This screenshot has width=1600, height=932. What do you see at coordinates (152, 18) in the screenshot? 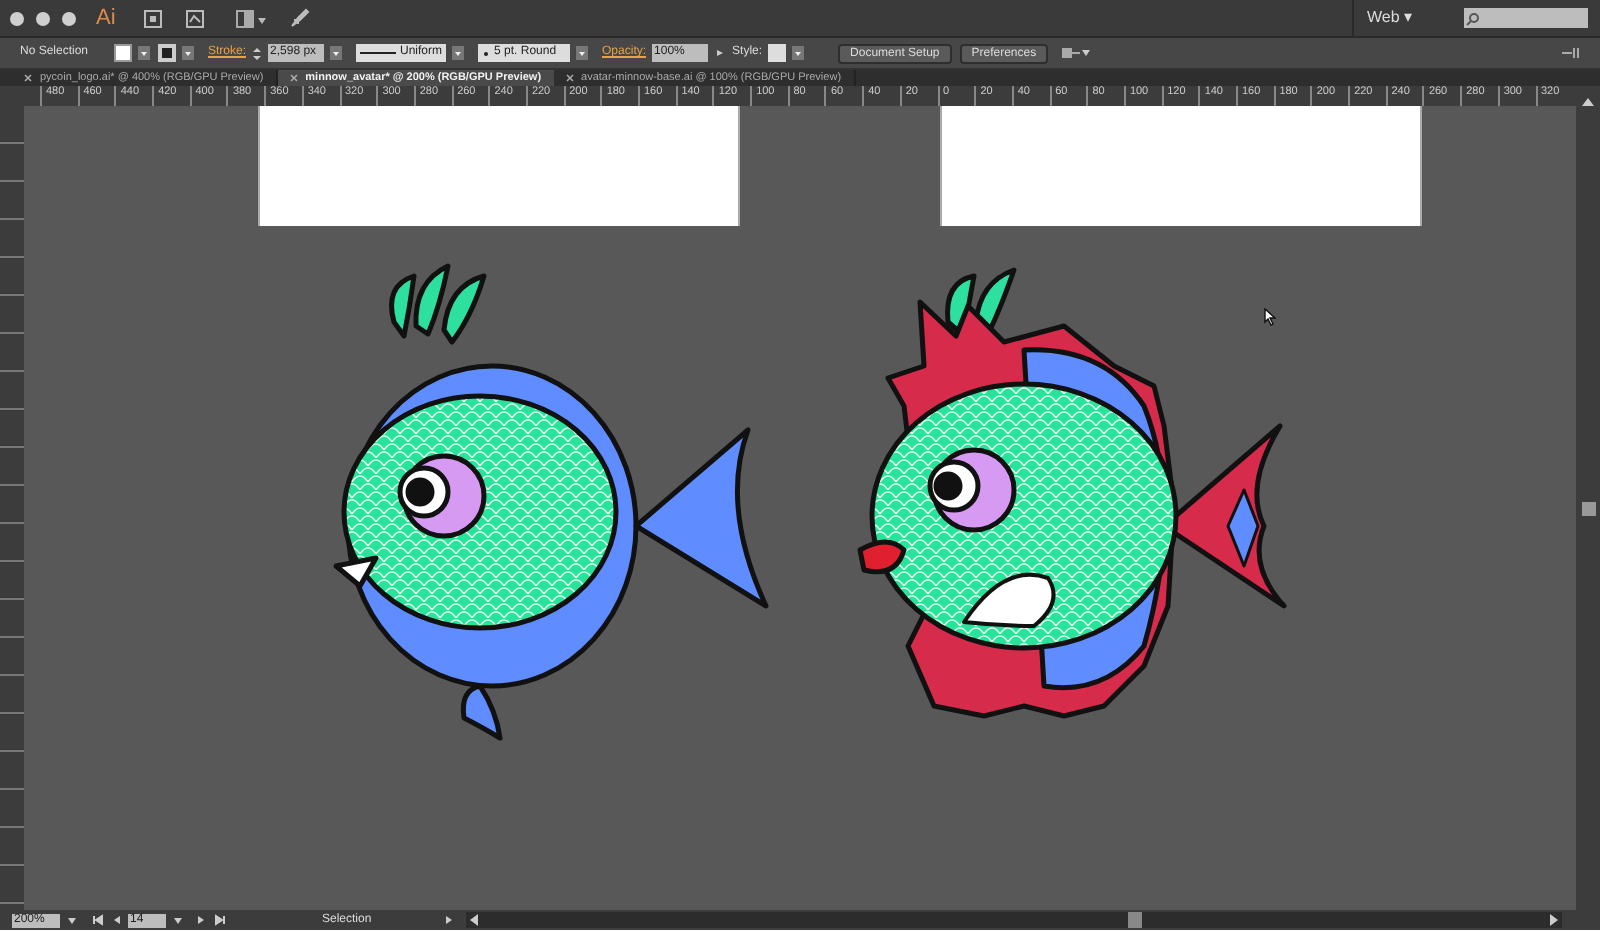
I see `bridge-icon` at bounding box center [152, 18].